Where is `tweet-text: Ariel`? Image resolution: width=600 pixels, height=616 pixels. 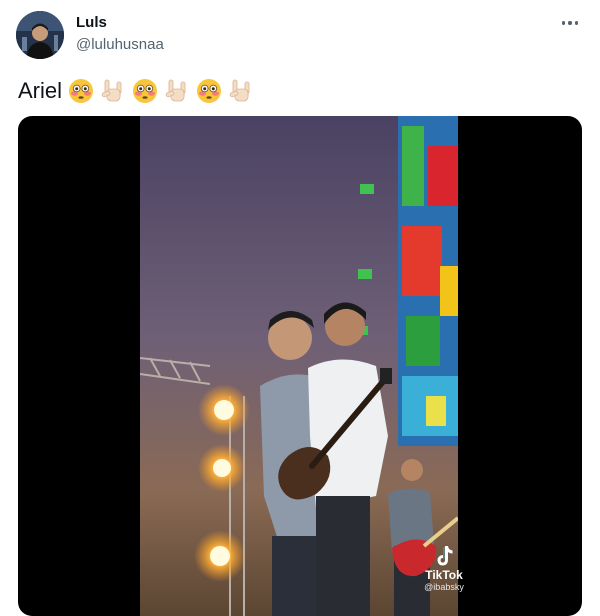
tweet-text: Ariel is located at coordinates (40, 90).